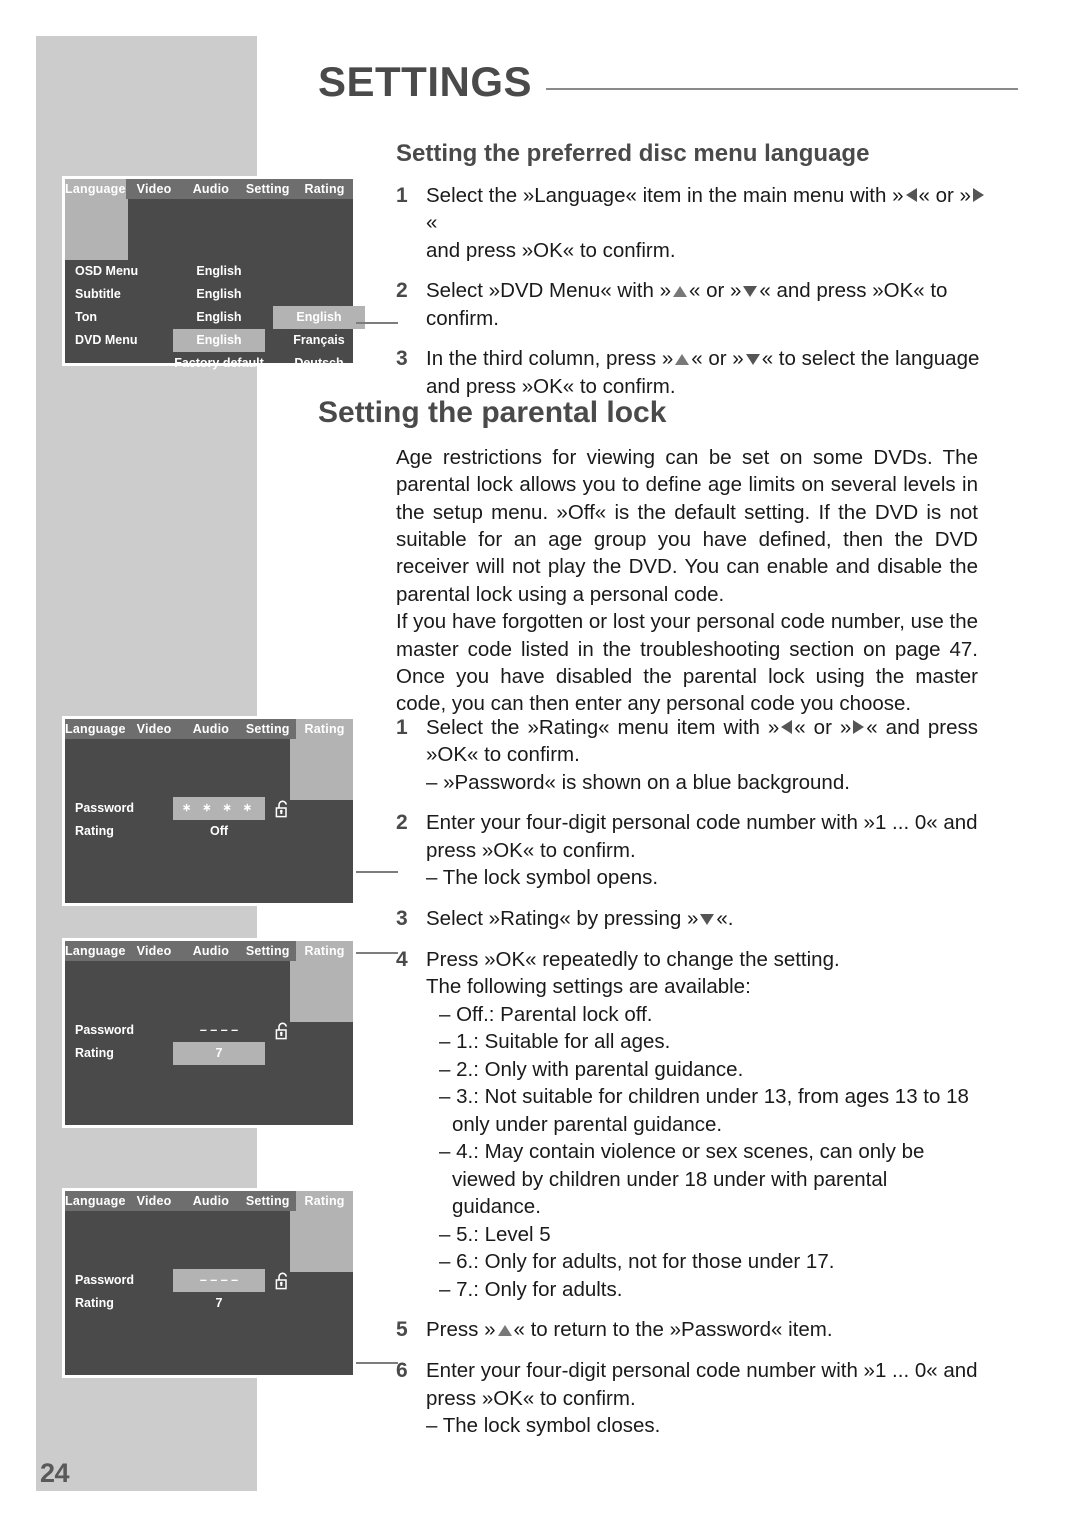  What do you see at coordinates (319, 317) in the screenshot?
I see `osd-row-third: English` at bounding box center [319, 317].